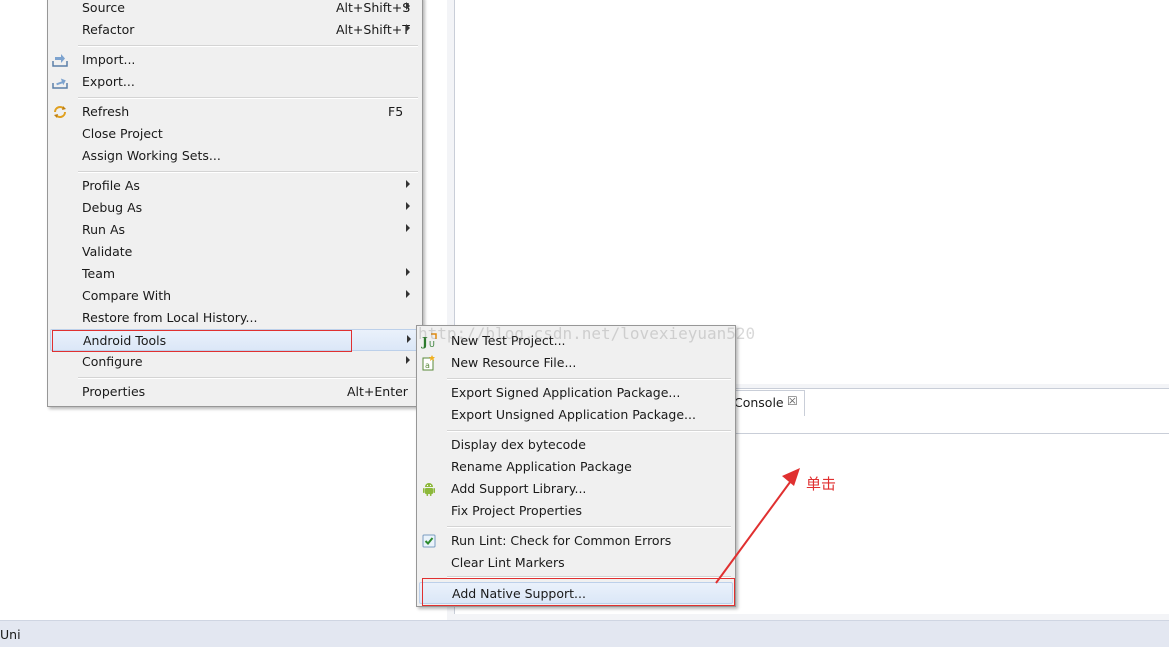  Describe the element at coordinates (235, 9) in the screenshot. I see `menu-item-source: Source Alt+Shift+S` at that location.